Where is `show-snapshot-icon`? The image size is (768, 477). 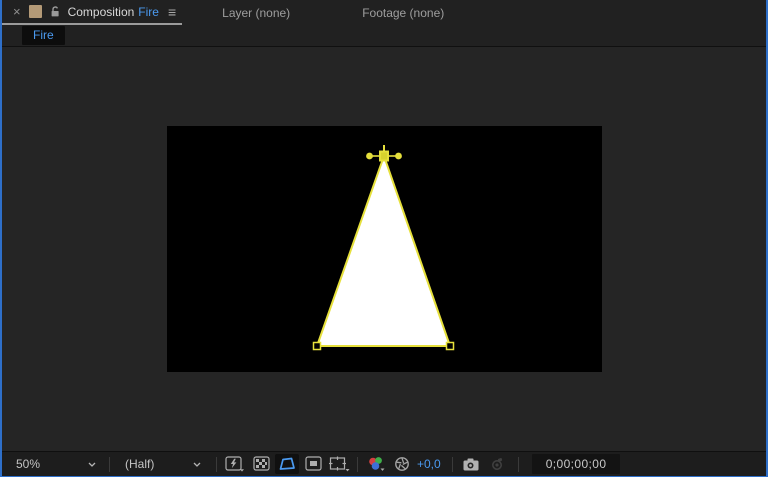 show-snapshot-icon is located at coordinates (497, 464).